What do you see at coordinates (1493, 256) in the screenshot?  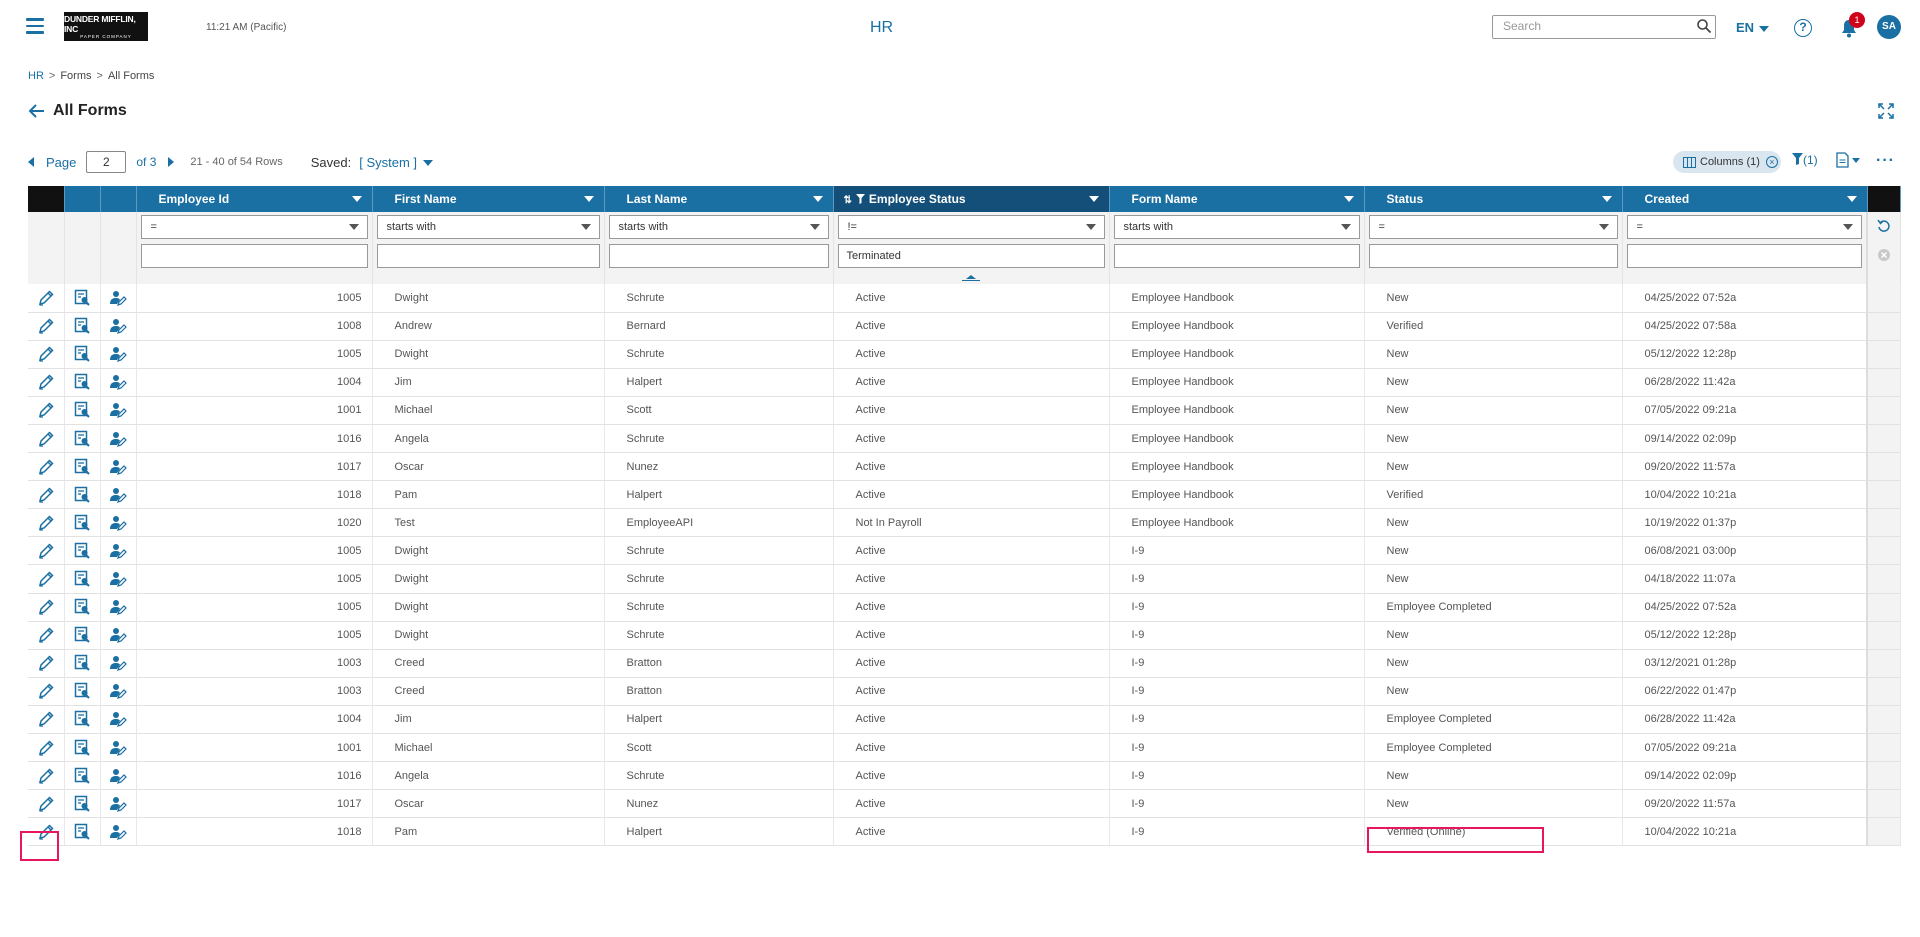 I see `filter-value-status` at bounding box center [1493, 256].